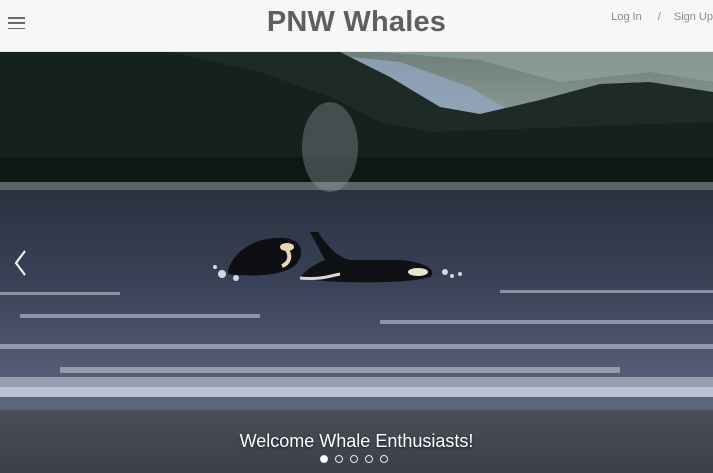  What do you see at coordinates (356, 441) in the screenshot?
I see `carousel-caption: Welcome Whale Enthusiasts!` at bounding box center [356, 441].